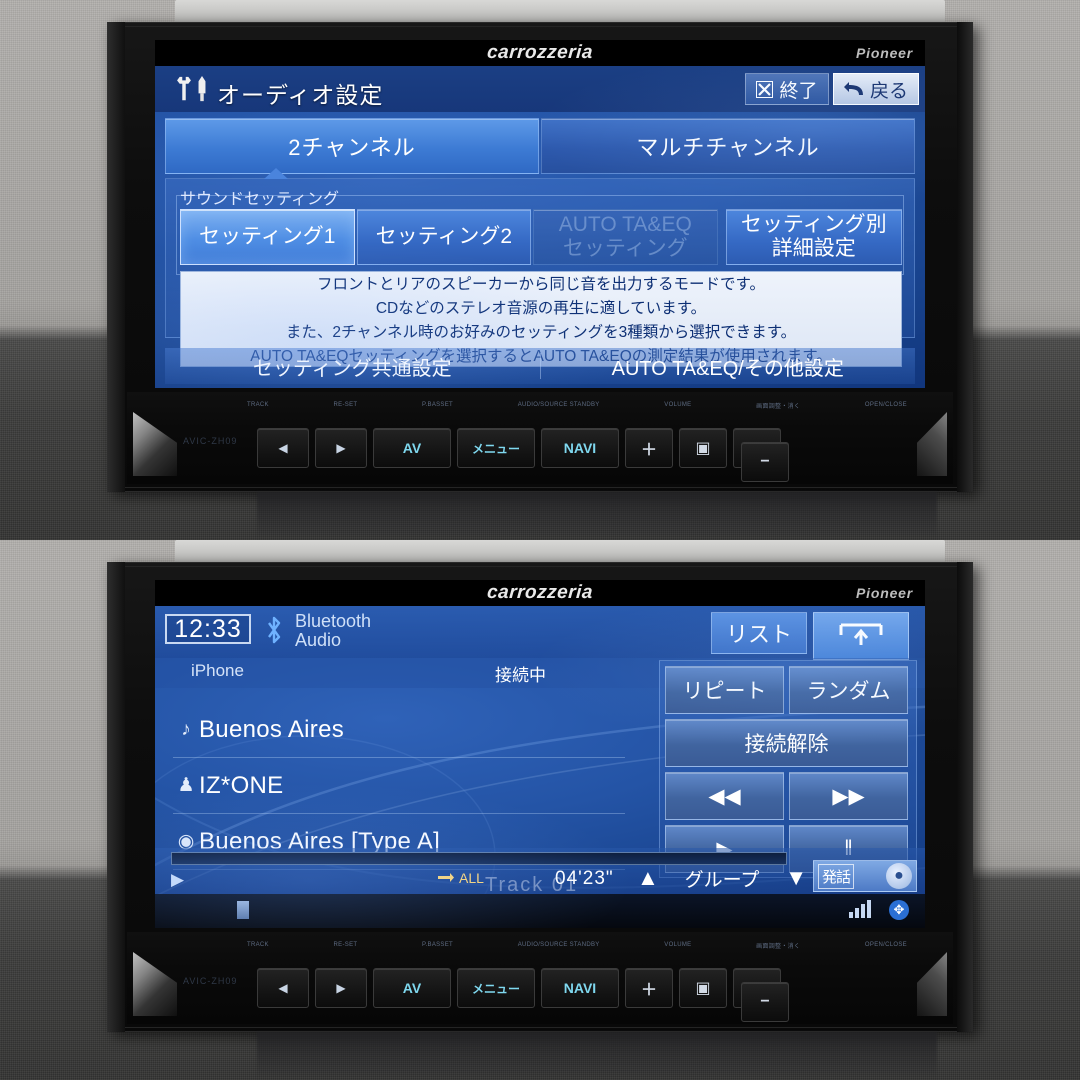 The width and height of the screenshot is (1080, 1080). What do you see at coordinates (788, 769) in the screenshot?
I see `playback-control-panel: リピート ランダム 接続解除 ◀◀ ▶▶ ▶ ‖` at bounding box center [788, 769].